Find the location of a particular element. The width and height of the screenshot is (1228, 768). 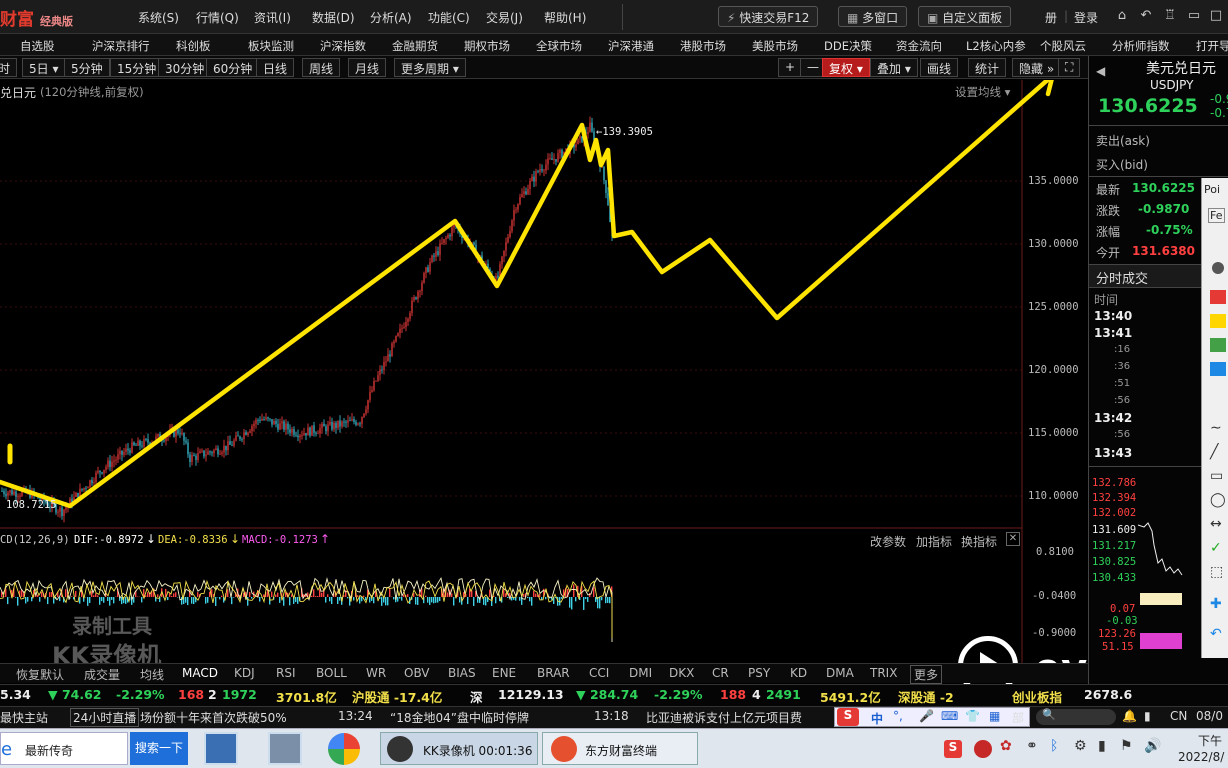

undo-icon: ↶ is located at coordinates (1216, 634).